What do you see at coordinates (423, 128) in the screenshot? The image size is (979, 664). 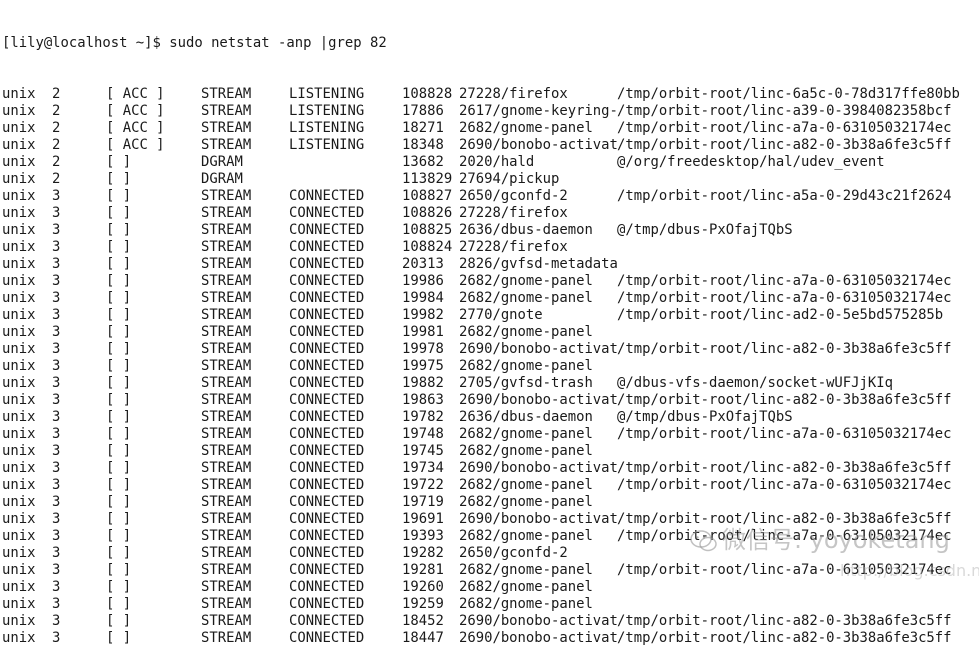 I see `cell-inode: 18271` at bounding box center [423, 128].